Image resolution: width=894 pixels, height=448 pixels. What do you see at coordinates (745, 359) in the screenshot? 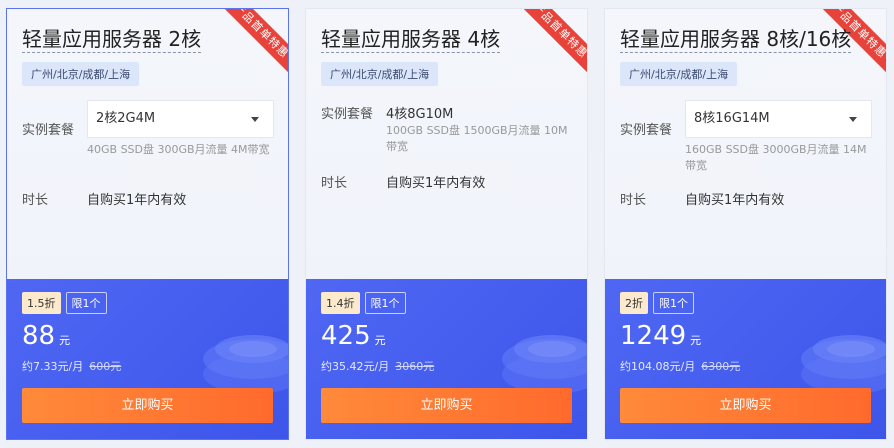
I see `price-panel: 2折 限1个 1249 元 约104.08元/月 6300元 立即购买` at bounding box center [745, 359].